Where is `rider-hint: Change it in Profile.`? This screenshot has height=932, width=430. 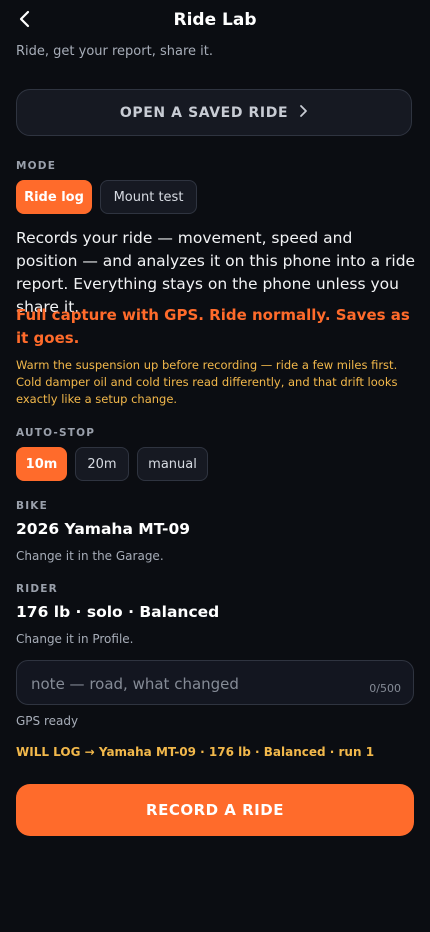 rider-hint: Change it in Profile. is located at coordinates (75, 639).